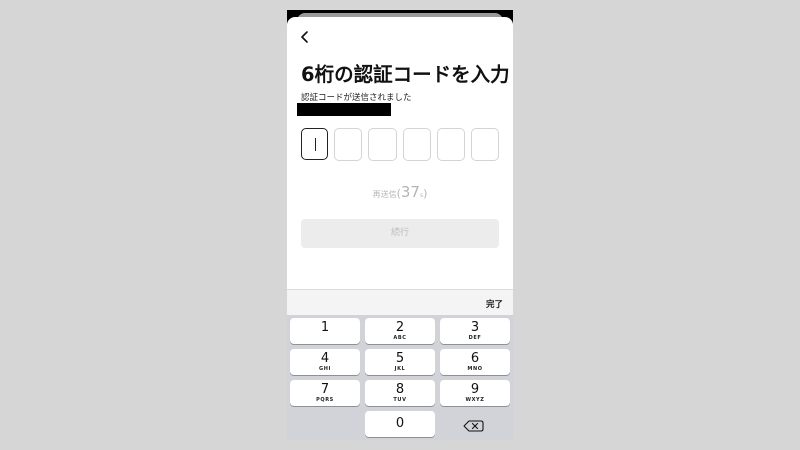  Describe the element at coordinates (475, 362) in the screenshot. I see `key-6: 6 MNO` at that location.